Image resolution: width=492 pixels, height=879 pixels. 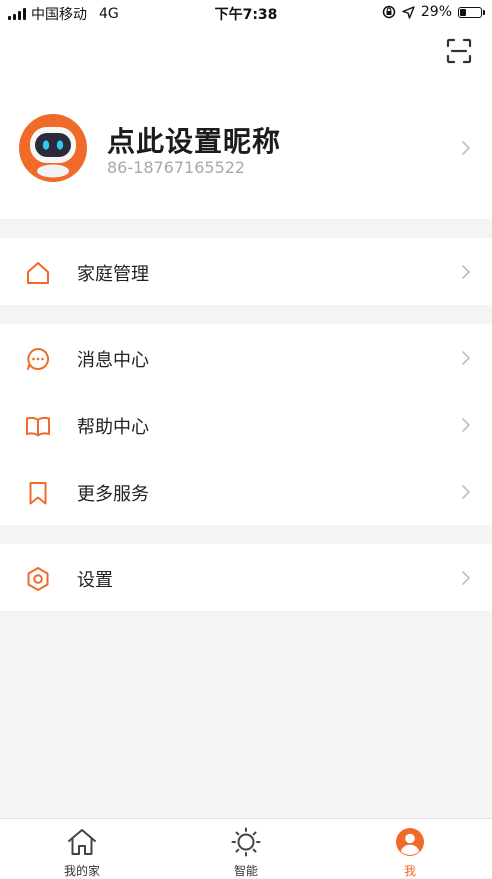 What do you see at coordinates (113, 427) in the screenshot?
I see `menu-item-label: 帮助中心` at bounding box center [113, 427].